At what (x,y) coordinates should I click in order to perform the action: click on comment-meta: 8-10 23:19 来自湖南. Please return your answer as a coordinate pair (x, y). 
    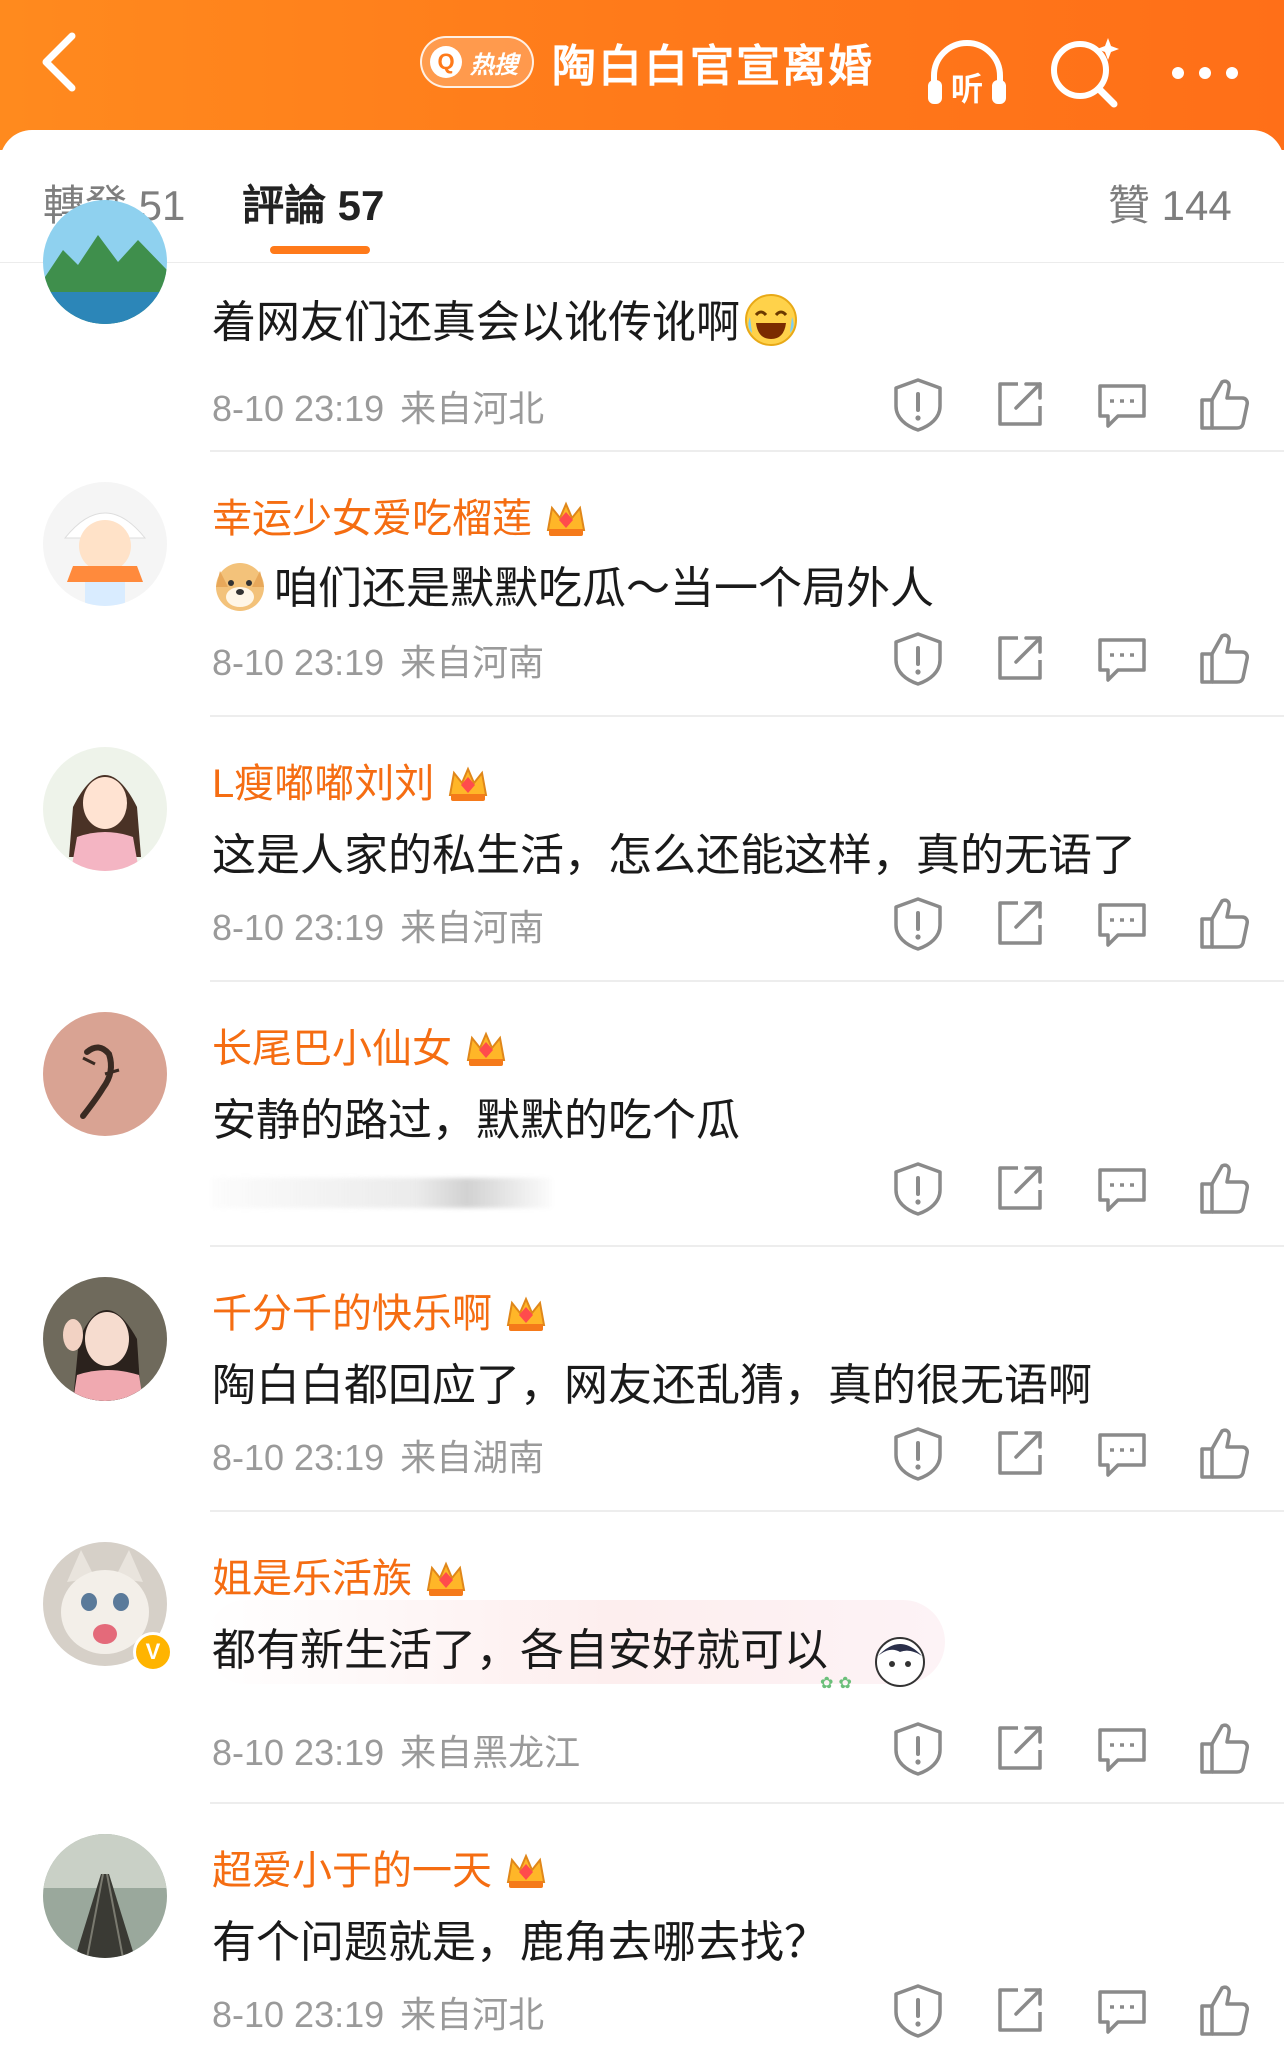
    Looking at the image, I should click on (378, 1455).